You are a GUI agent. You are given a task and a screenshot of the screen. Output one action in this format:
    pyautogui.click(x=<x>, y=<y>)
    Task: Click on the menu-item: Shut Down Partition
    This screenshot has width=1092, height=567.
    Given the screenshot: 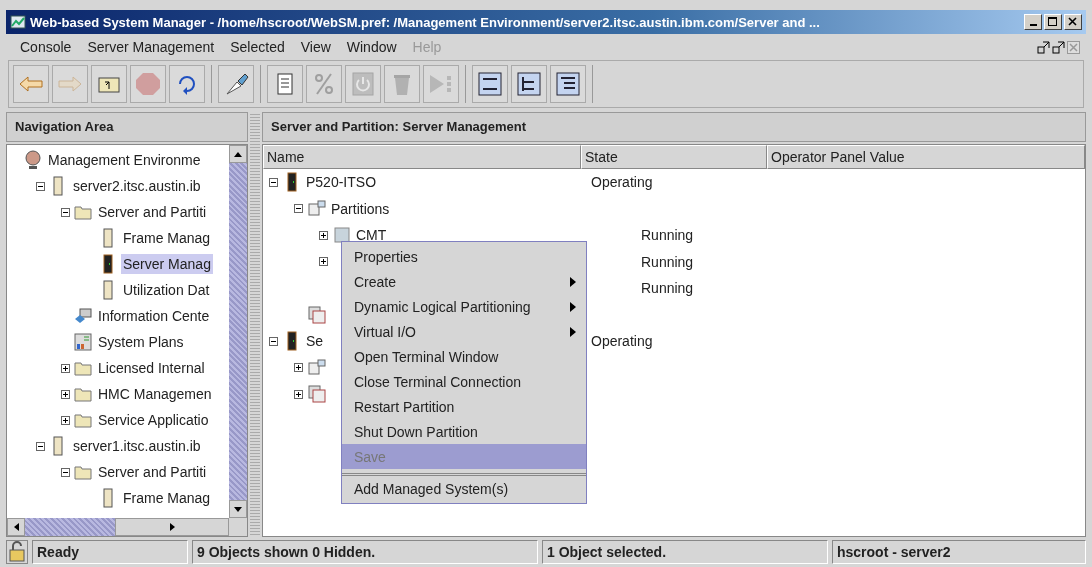 What is the action you would take?
    pyautogui.click(x=464, y=431)
    